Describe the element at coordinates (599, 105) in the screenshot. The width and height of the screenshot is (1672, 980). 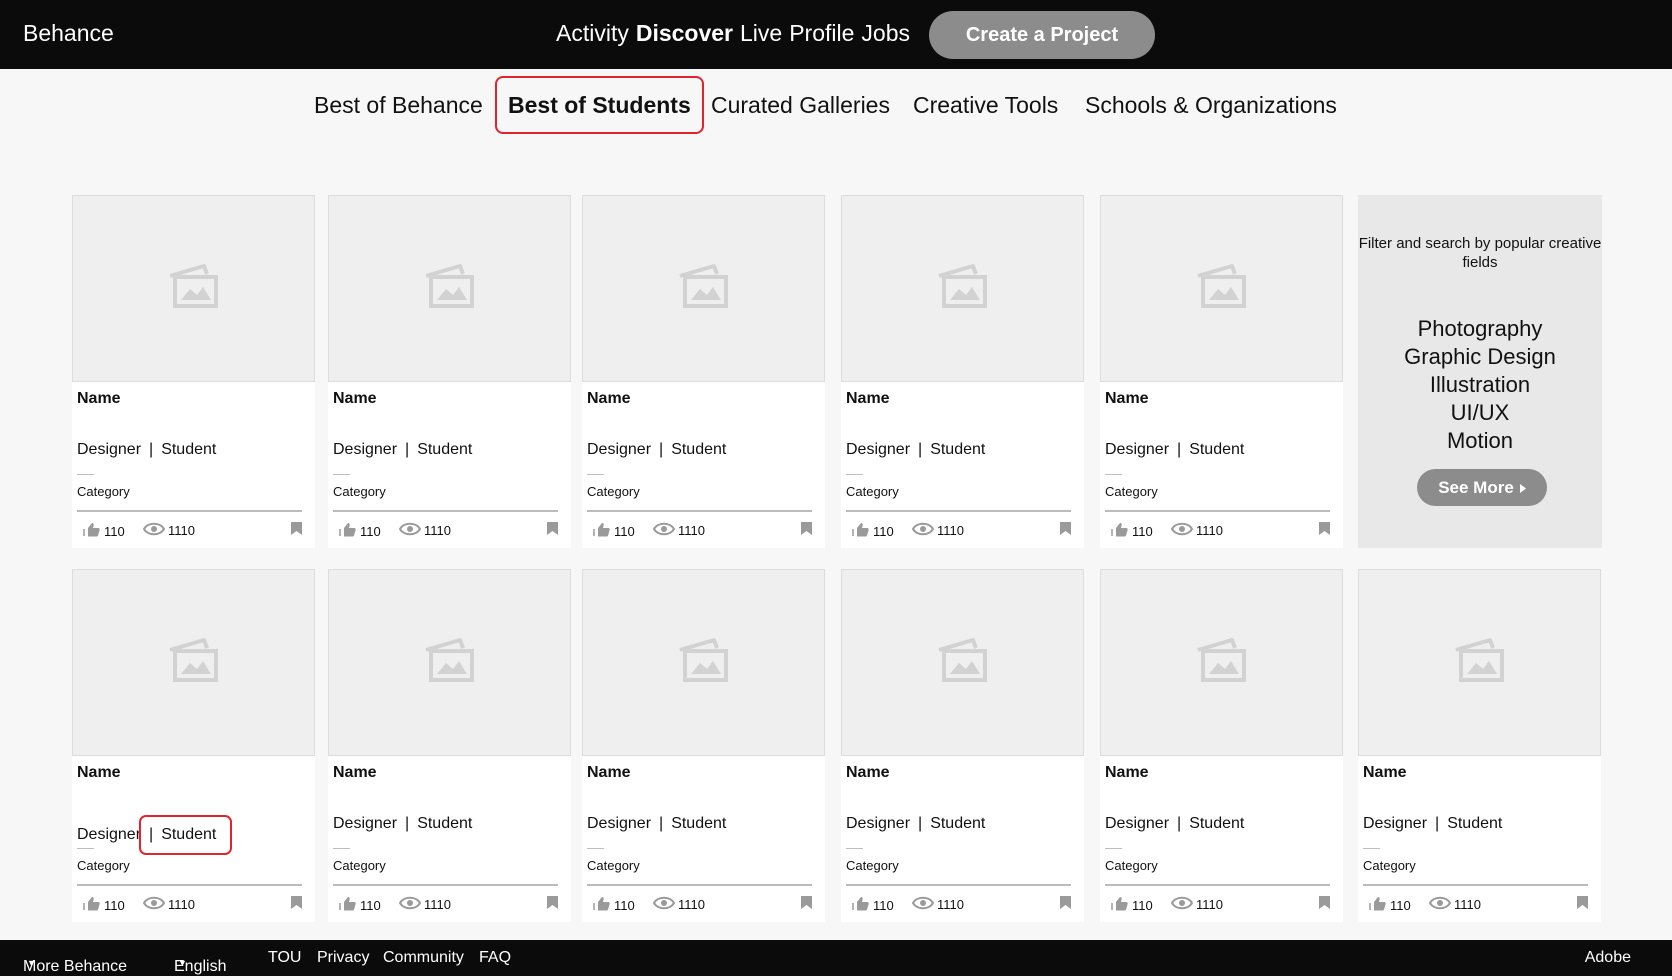
I see `tab-best-of-students: Best of Students` at that location.